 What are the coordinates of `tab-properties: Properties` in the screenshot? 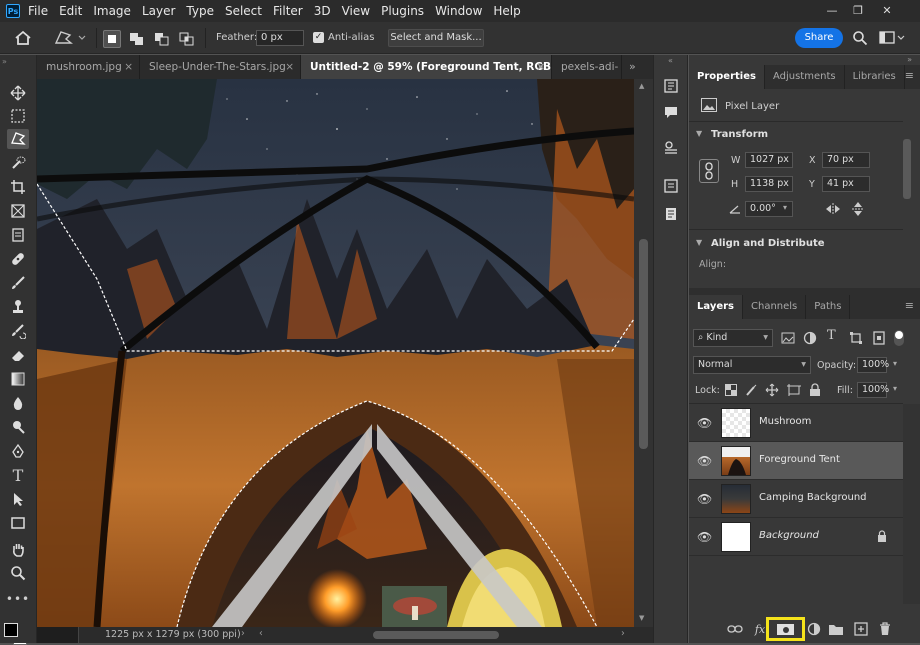 It's located at (727, 77).